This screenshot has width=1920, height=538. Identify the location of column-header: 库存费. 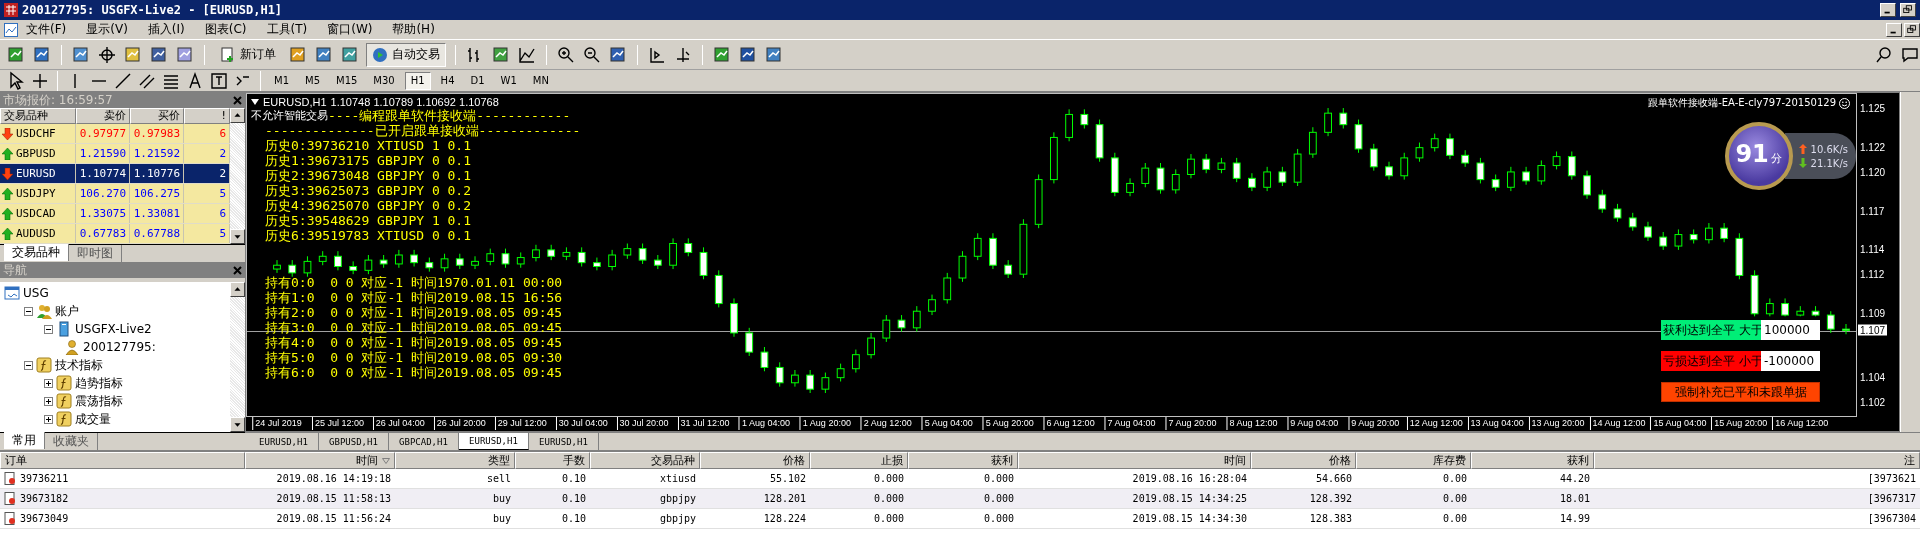
(1413, 460).